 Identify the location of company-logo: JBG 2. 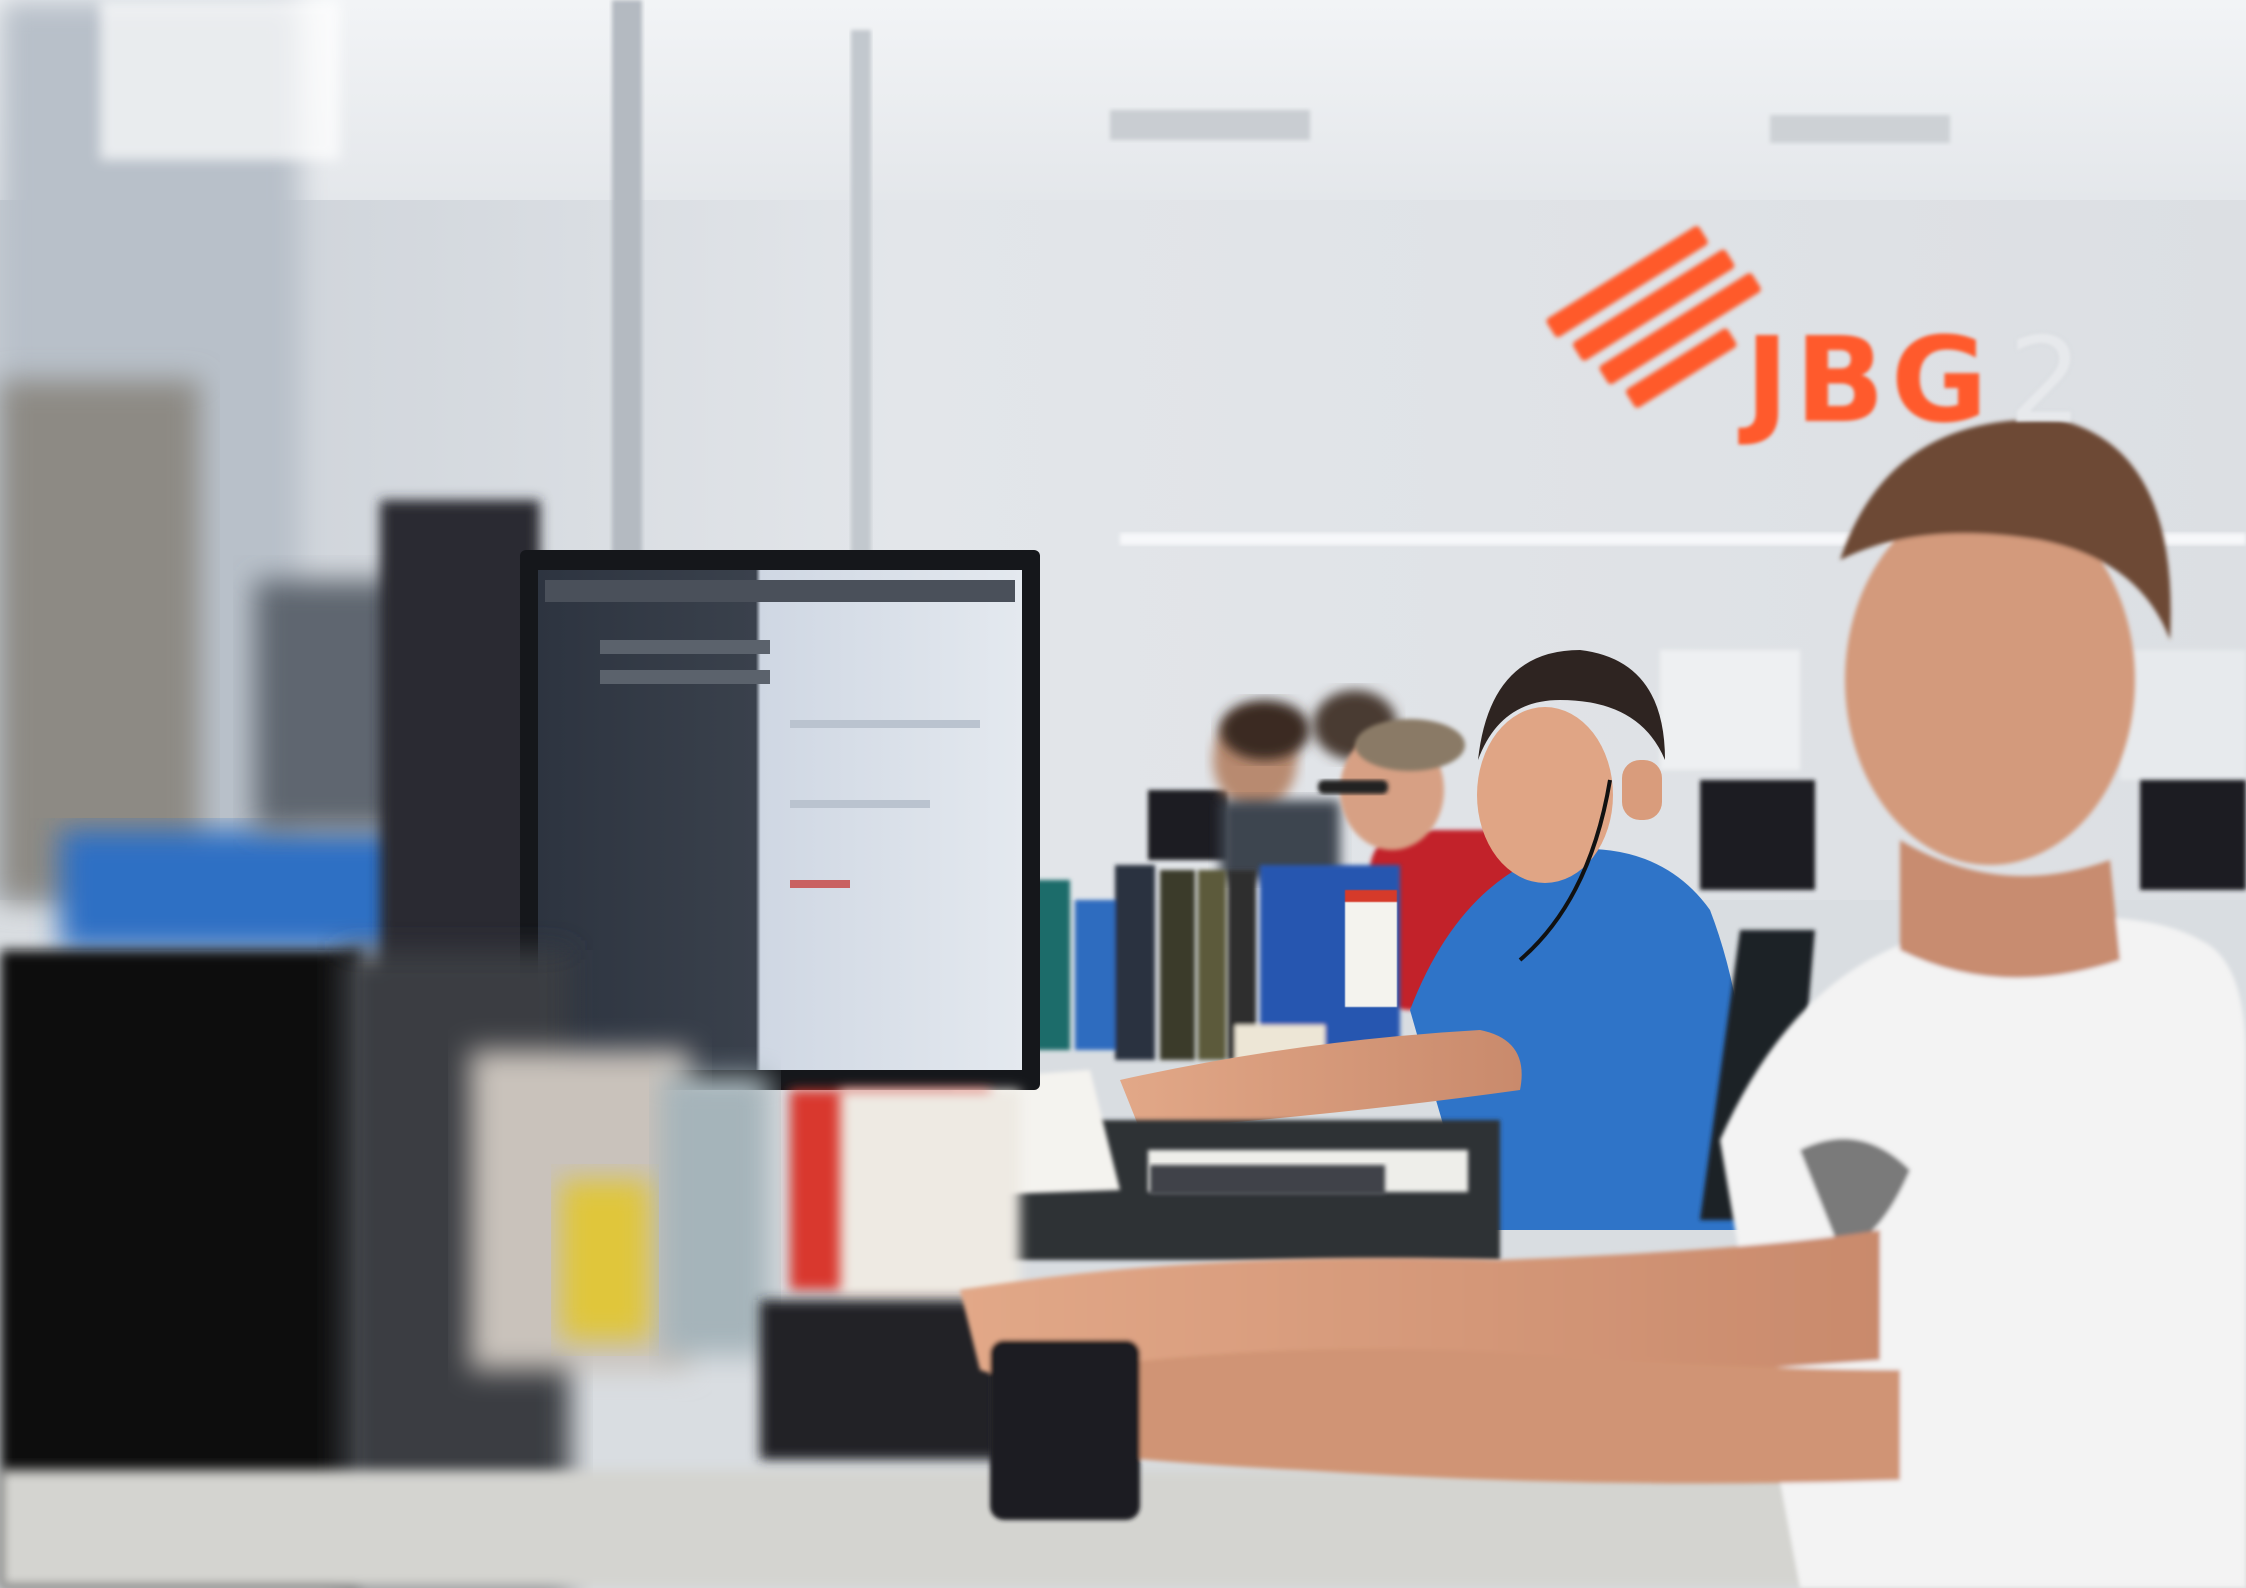
(1917, 380).